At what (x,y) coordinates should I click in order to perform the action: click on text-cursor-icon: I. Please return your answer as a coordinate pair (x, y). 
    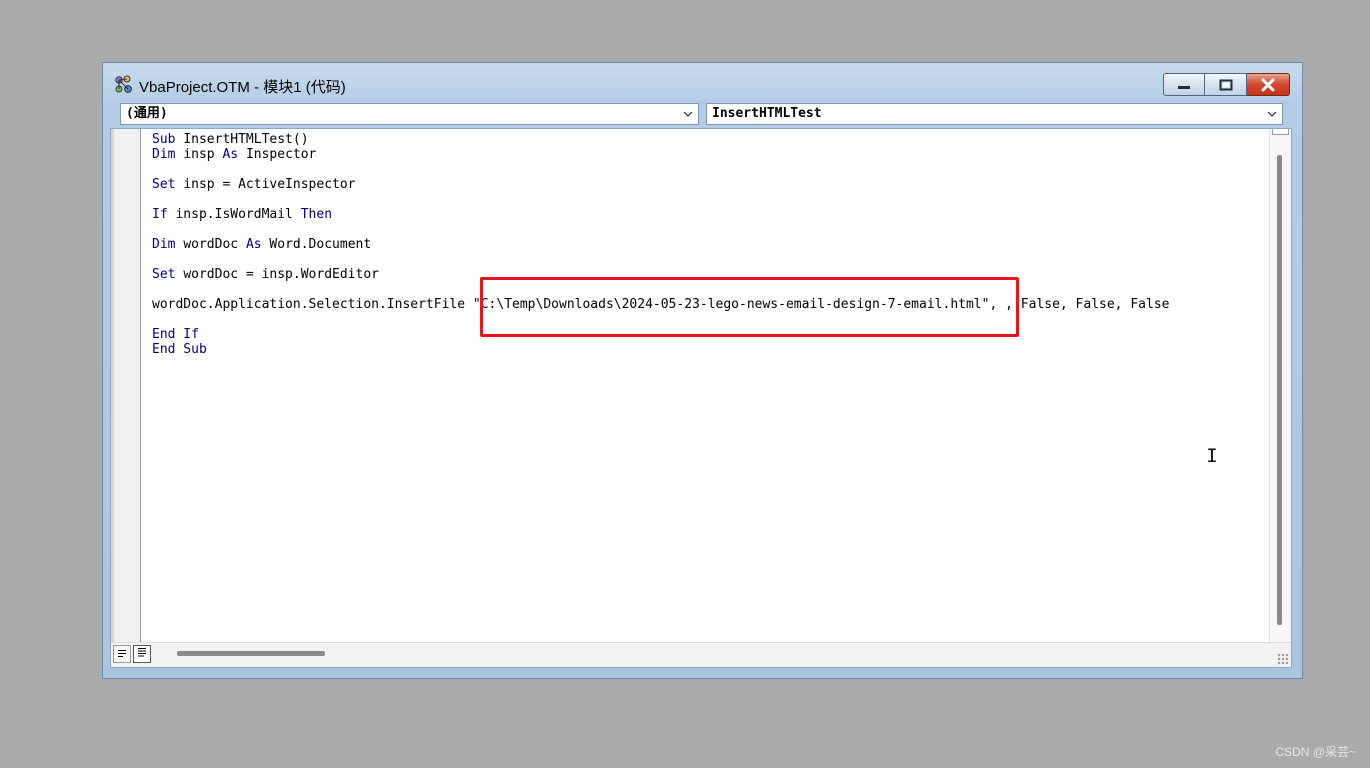
    Looking at the image, I should click on (1212, 456).